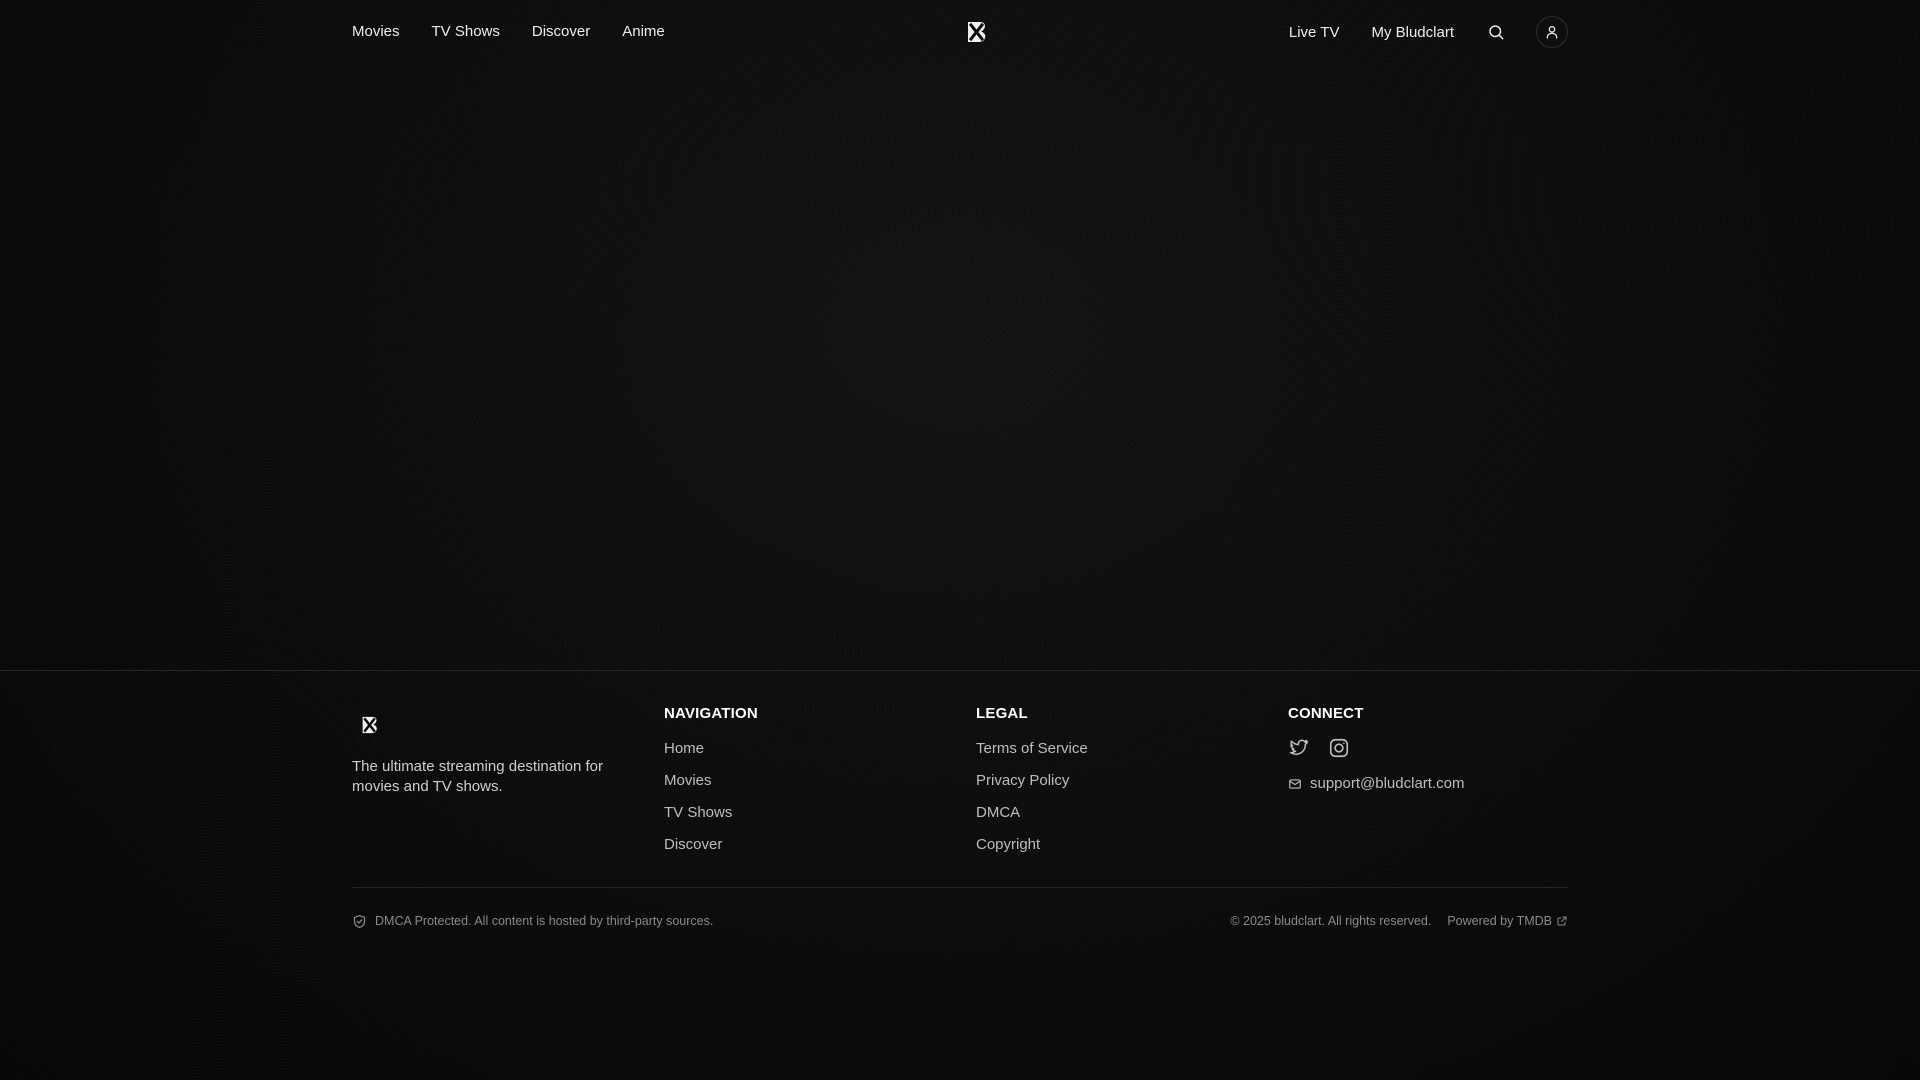 This screenshot has height=1080, width=1920. I want to click on footer-navigation-links: Home Movies TV Shows Discover, so click(711, 797).